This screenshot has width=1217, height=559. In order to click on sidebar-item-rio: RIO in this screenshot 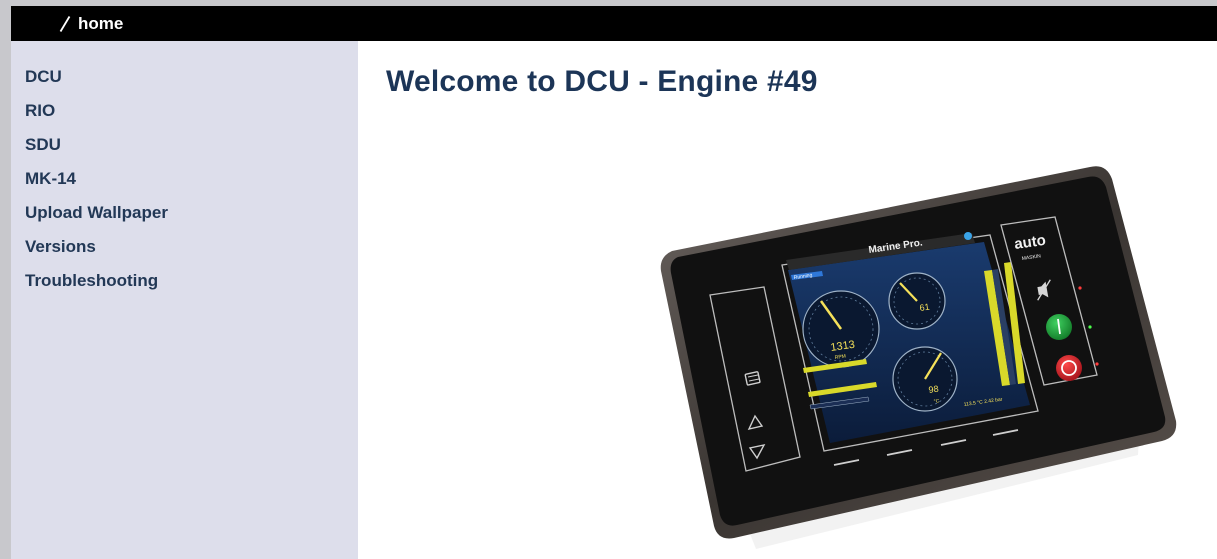, I will do `click(96, 118)`.